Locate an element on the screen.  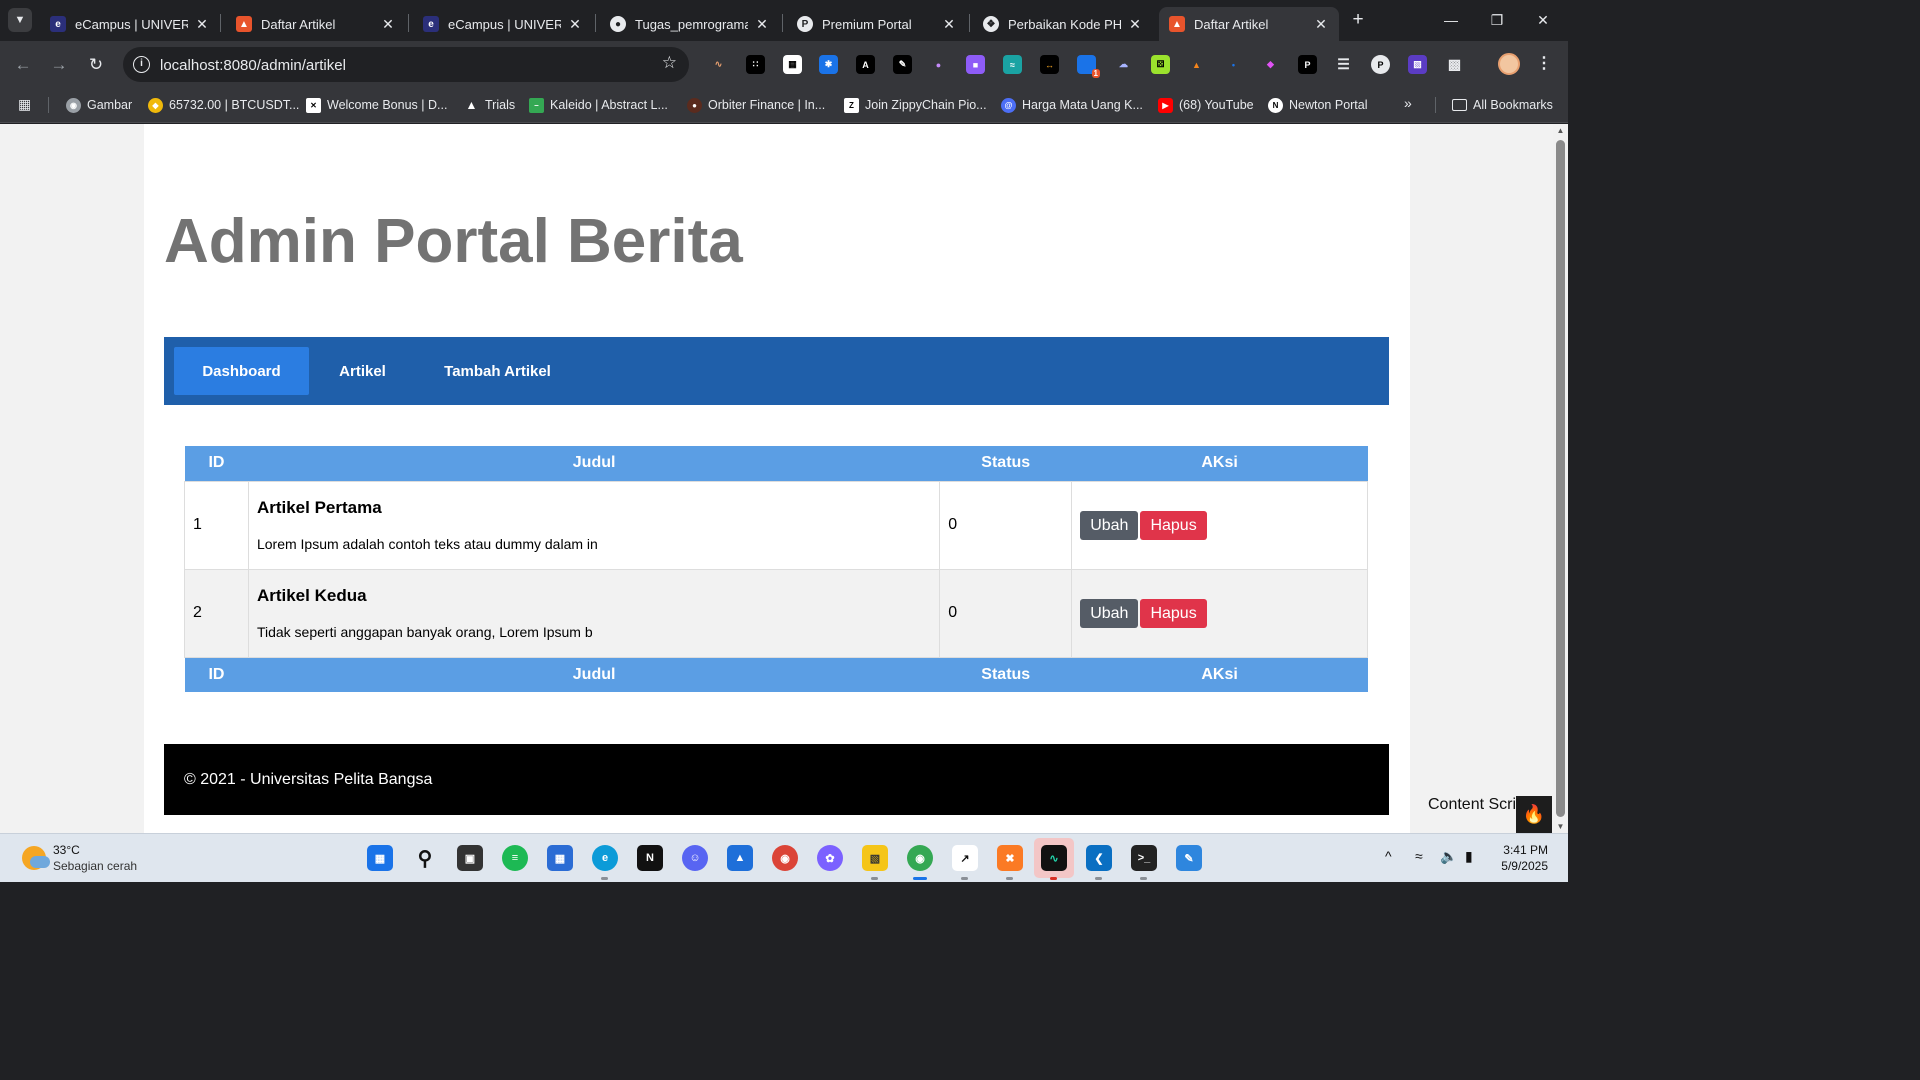
xampp-icon: ✖ is located at coordinates (1010, 858).